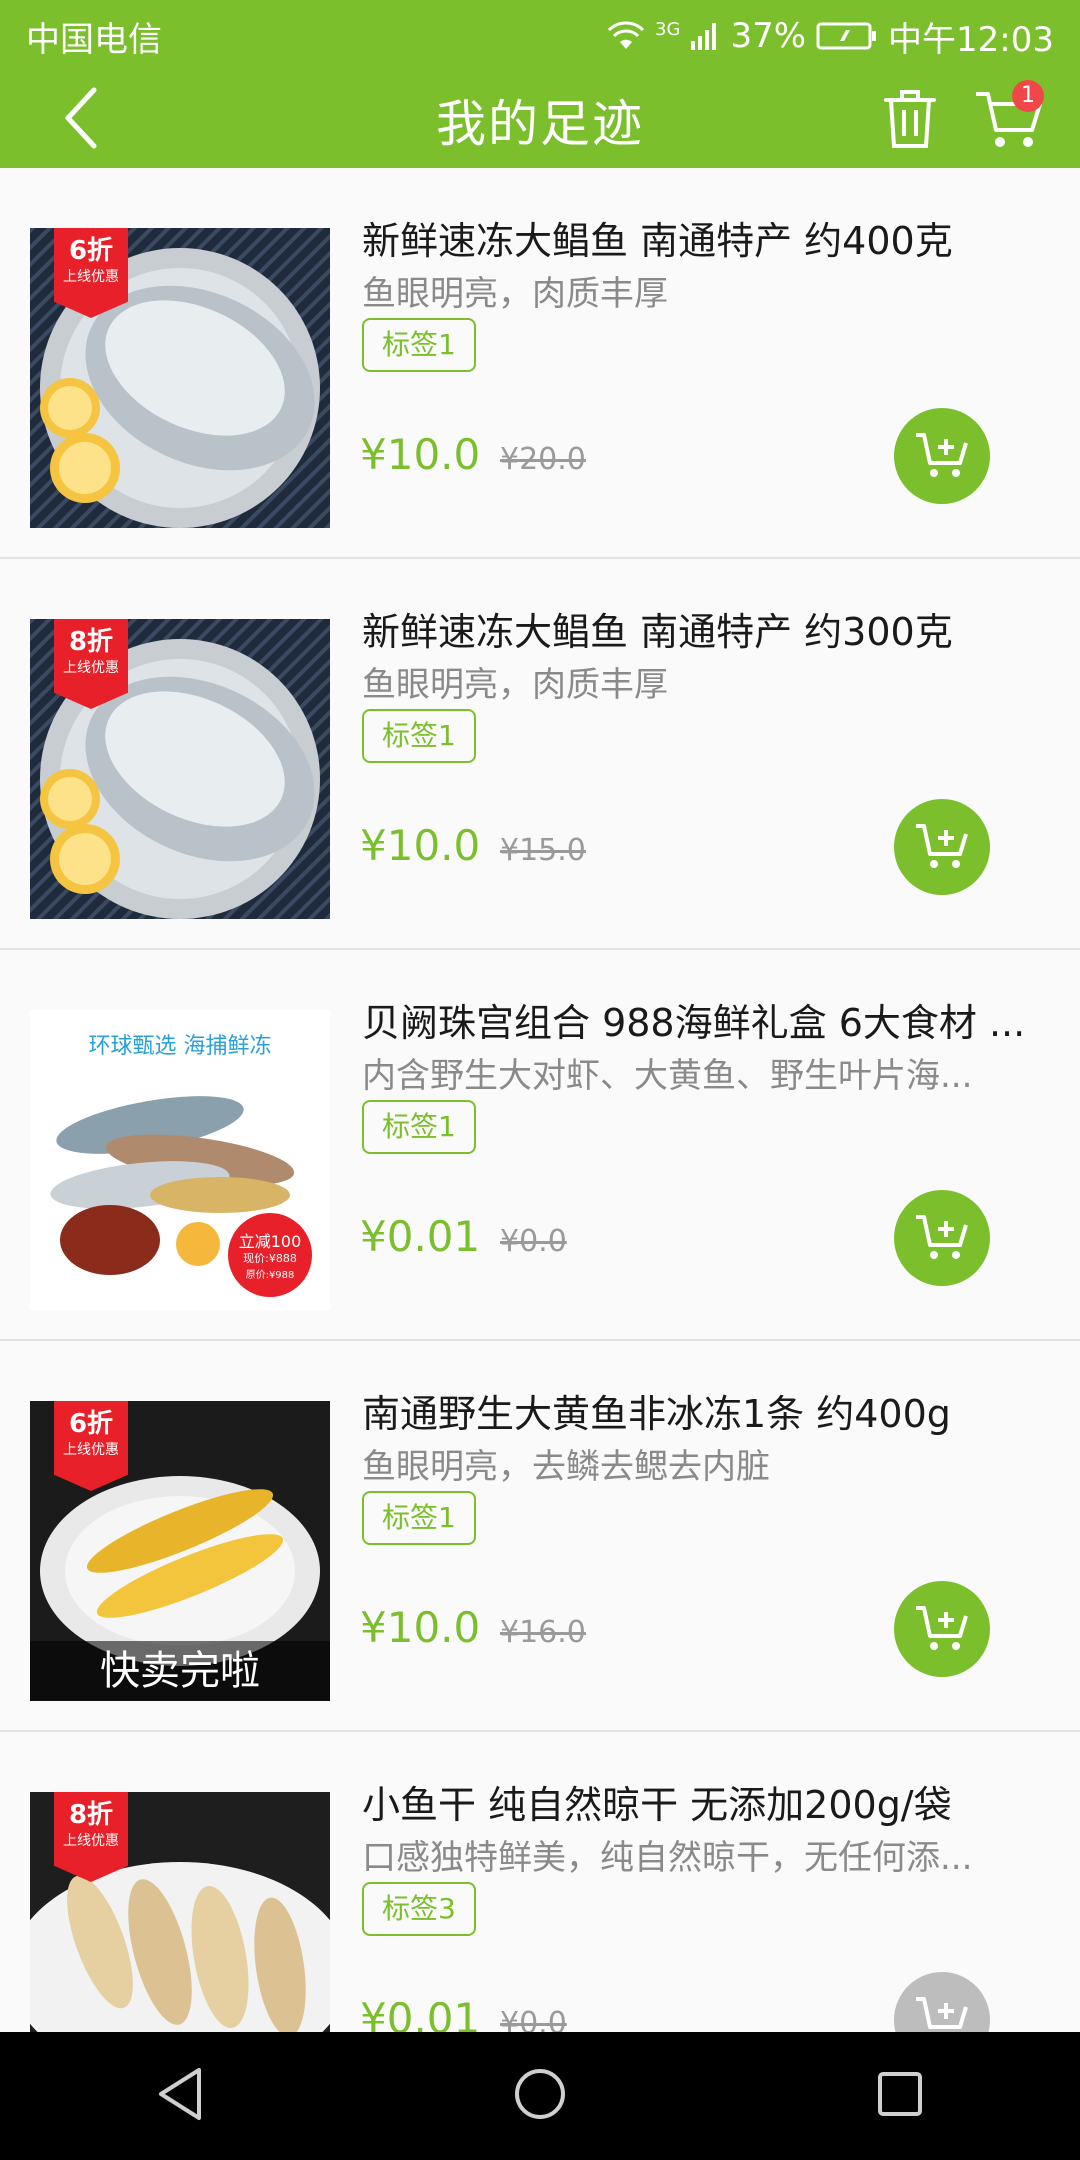 The width and height of the screenshot is (1080, 2160). Describe the element at coordinates (768, 36) in the screenshot. I see `battery-percent: 37%` at that location.